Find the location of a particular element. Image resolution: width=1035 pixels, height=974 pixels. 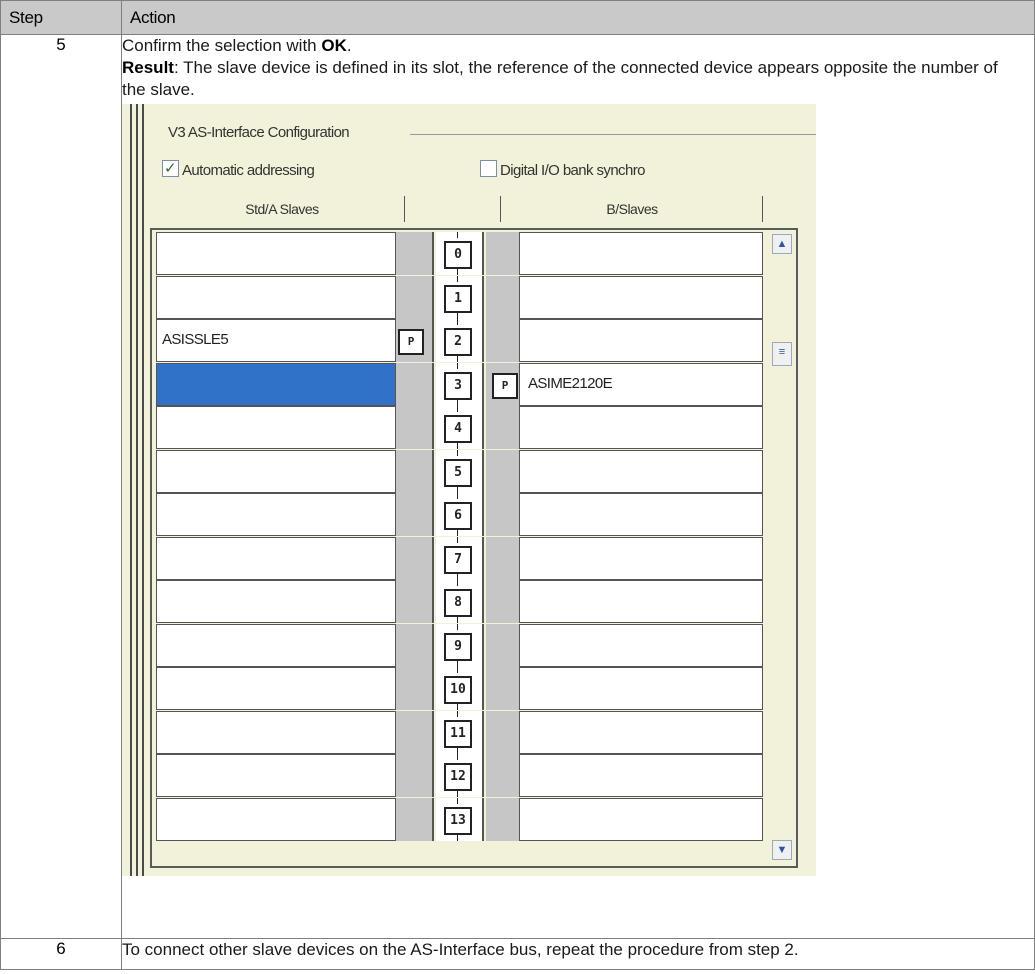

slave-number: 0 is located at coordinates (458, 255).